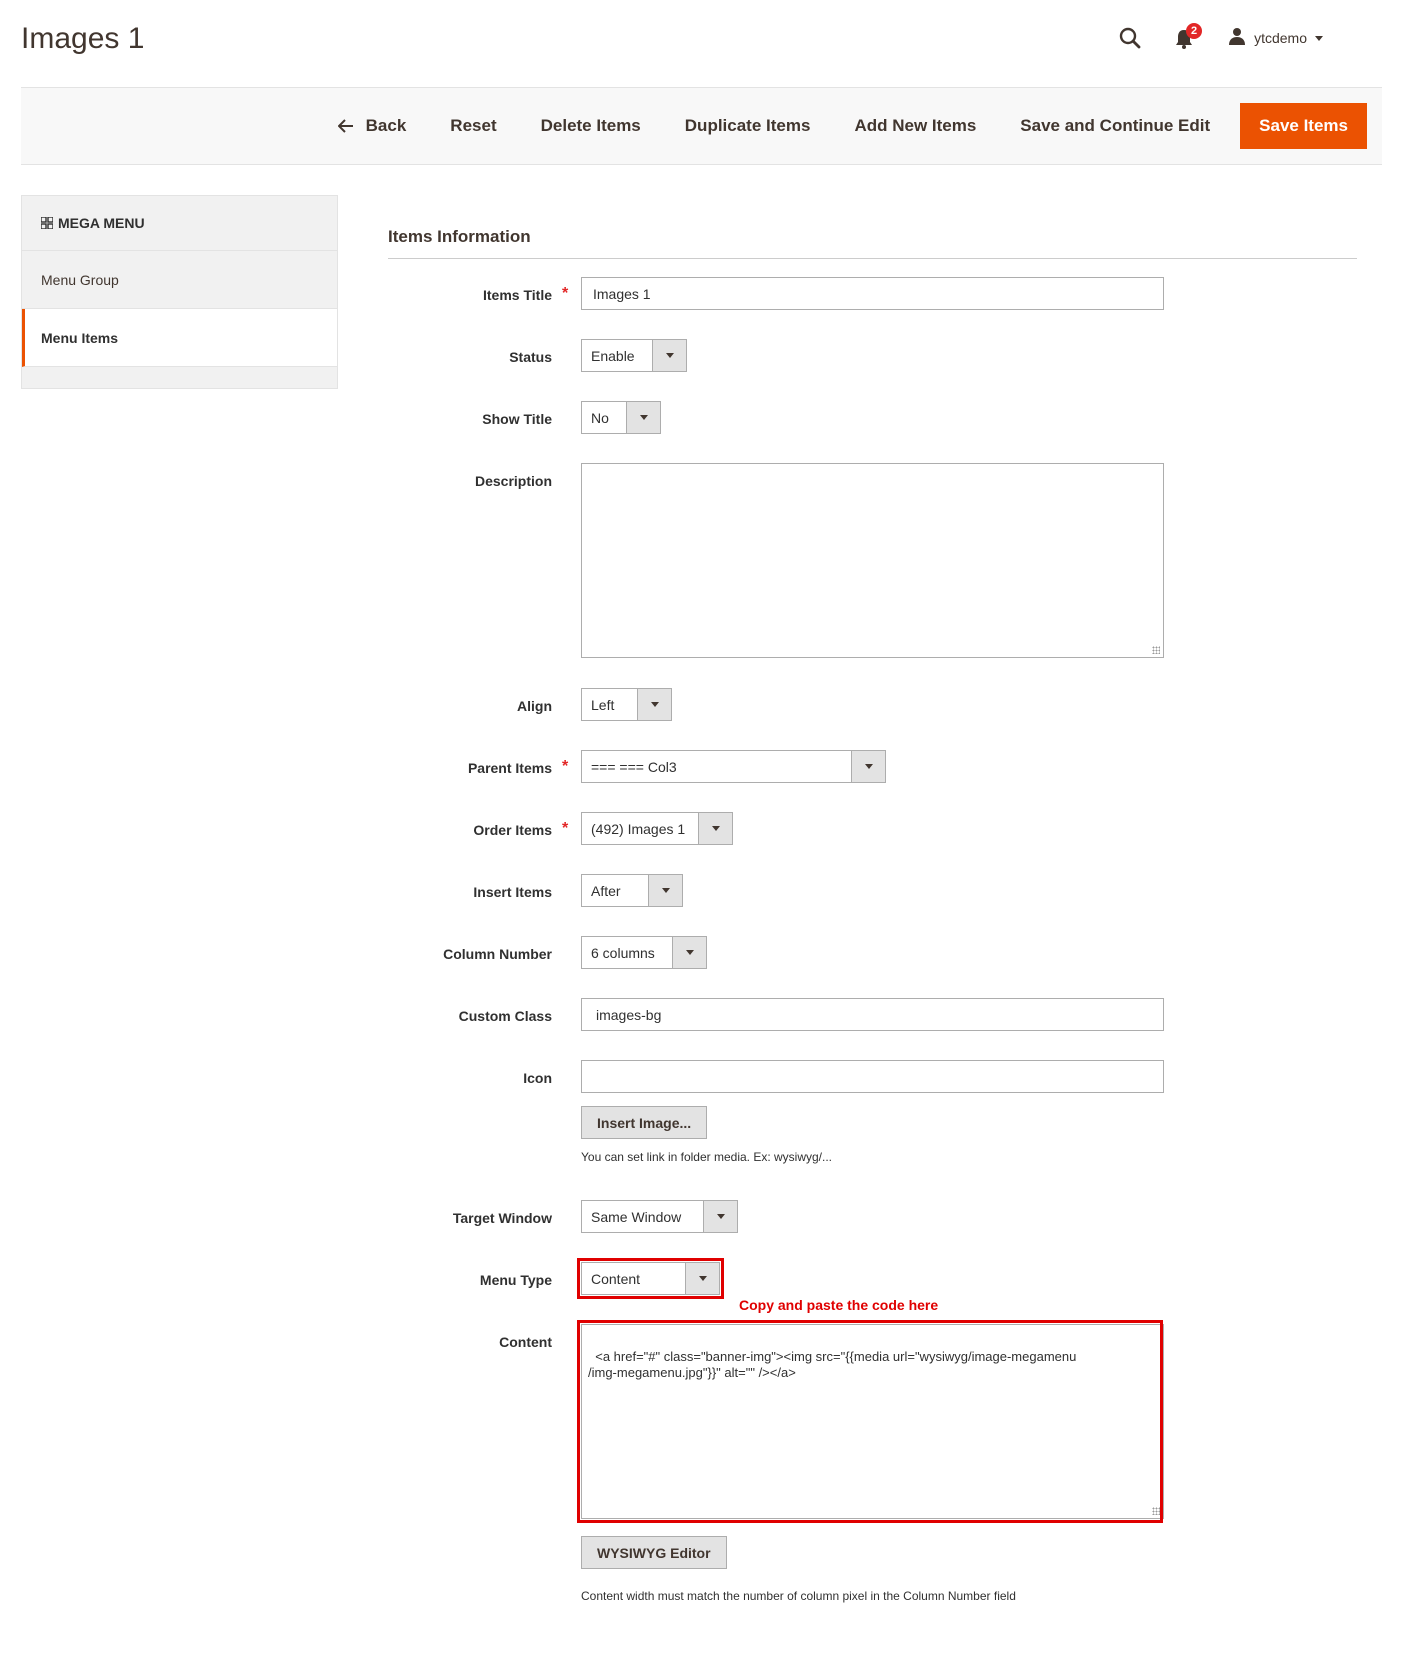  What do you see at coordinates (534, 706) in the screenshot?
I see `align-label: Align` at bounding box center [534, 706].